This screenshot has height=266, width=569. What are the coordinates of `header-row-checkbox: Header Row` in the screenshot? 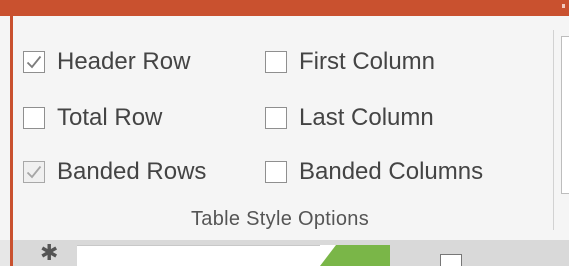 It's located at (106, 62).